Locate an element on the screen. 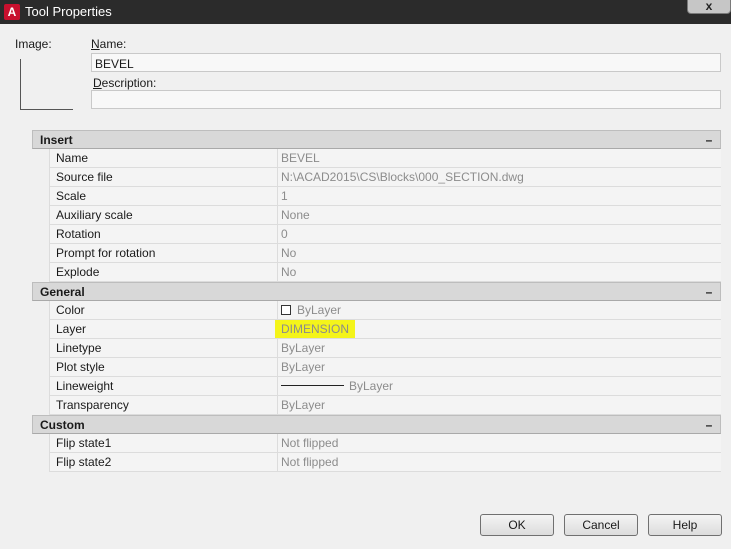 Image resolution: width=731 pixels, height=549 pixels. ok-button: OK is located at coordinates (517, 525).